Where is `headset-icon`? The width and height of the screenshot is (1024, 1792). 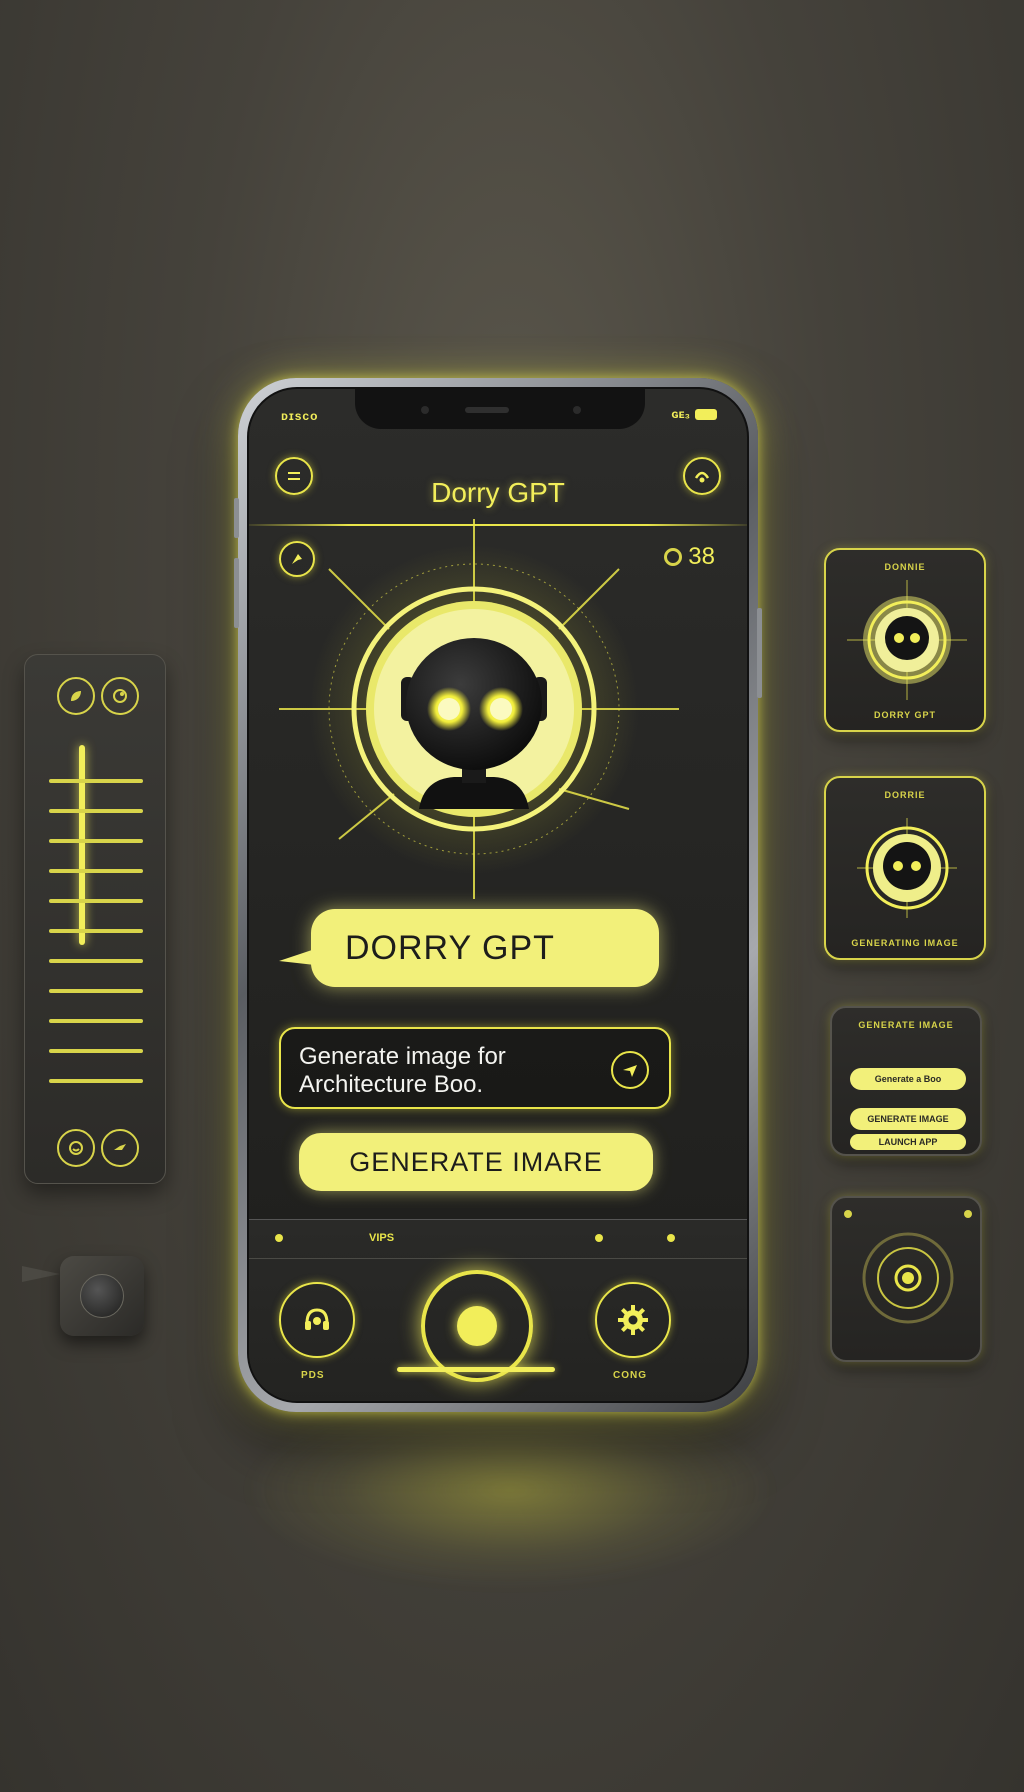 headset-icon is located at coordinates (317, 1319).